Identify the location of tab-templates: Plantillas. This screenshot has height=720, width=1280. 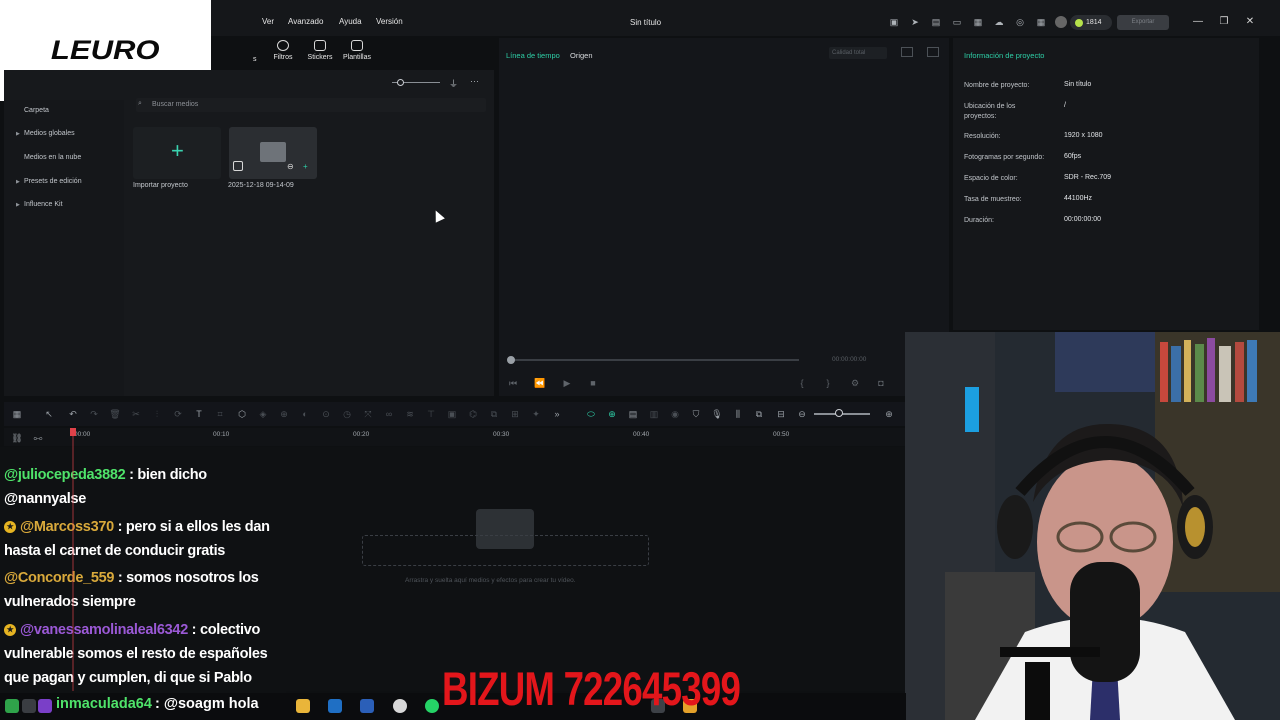
(357, 54).